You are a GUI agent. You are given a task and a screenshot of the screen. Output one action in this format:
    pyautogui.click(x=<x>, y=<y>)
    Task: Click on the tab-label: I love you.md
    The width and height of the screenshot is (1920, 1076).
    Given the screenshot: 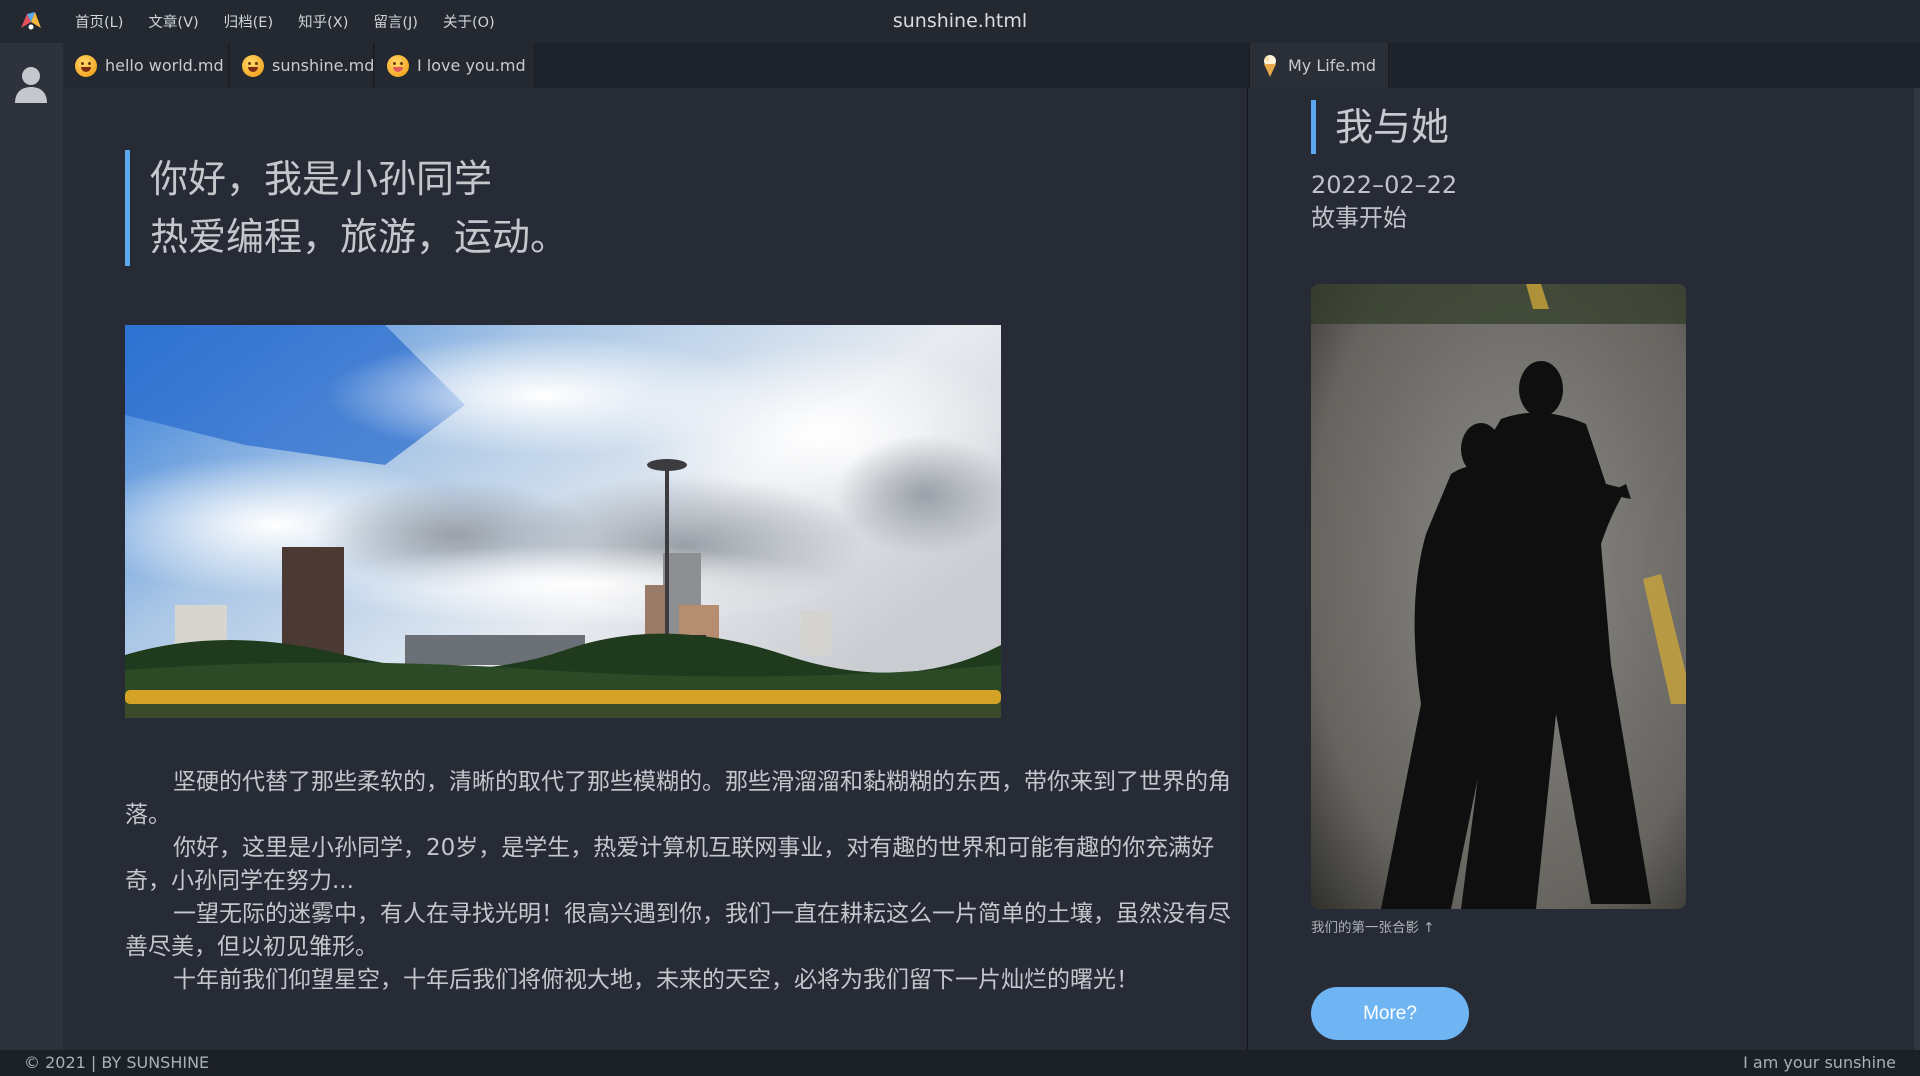 What is the action you would take?
    pyautogui.click(x=471, y=65)
    